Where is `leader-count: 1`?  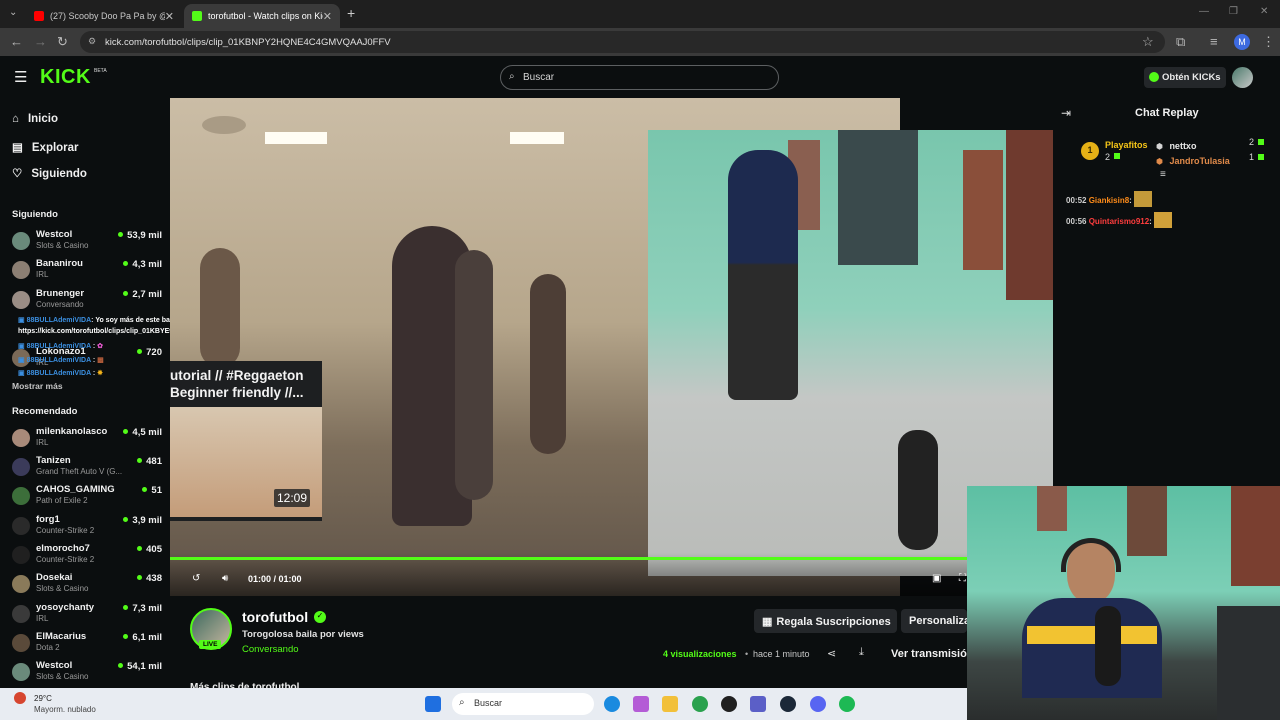
leader-count: 1 is located at coordinates (1251, 157).